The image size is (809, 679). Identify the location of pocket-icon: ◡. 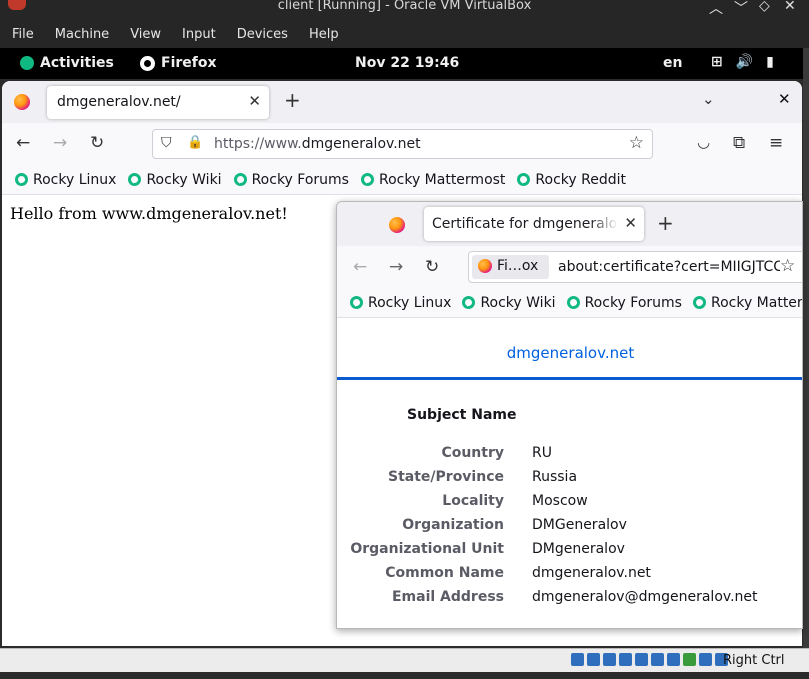
(703, 142).